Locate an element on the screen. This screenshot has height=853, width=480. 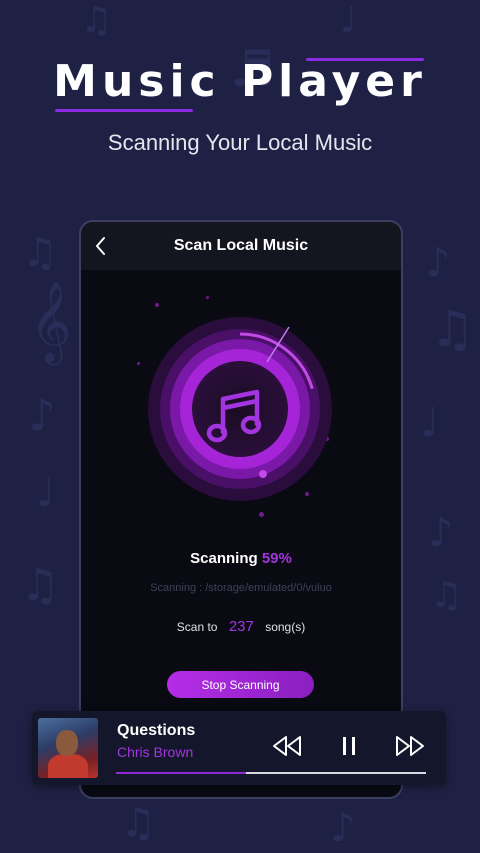
song-count: Scan to 237 song(s) is located at coordinates (241, 626).